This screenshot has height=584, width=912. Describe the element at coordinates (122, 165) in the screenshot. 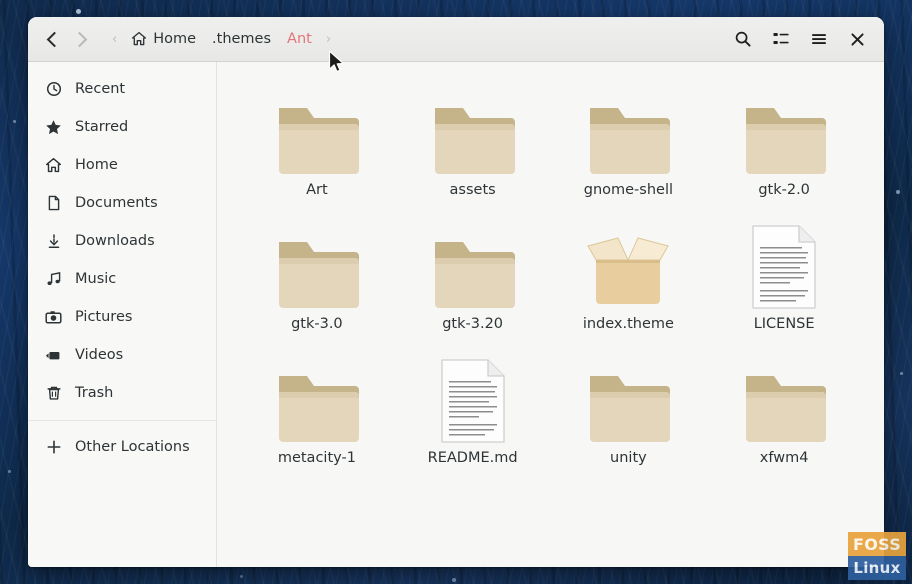

I see `sidebar-item-home: Home` at that location.